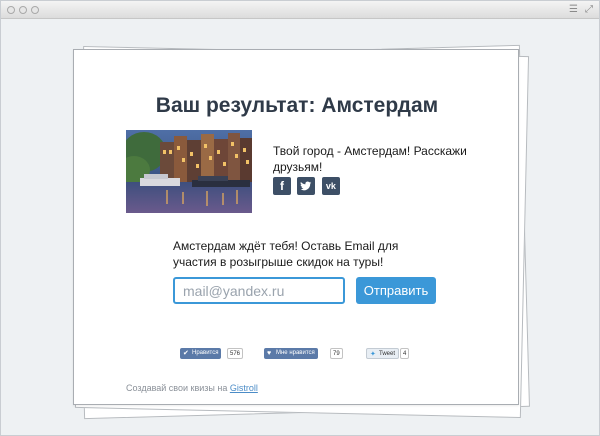 Image resolution: width=600 pixels, height=436 pixels. I want to click on like-counter-vk: 79, so click(336, 353).